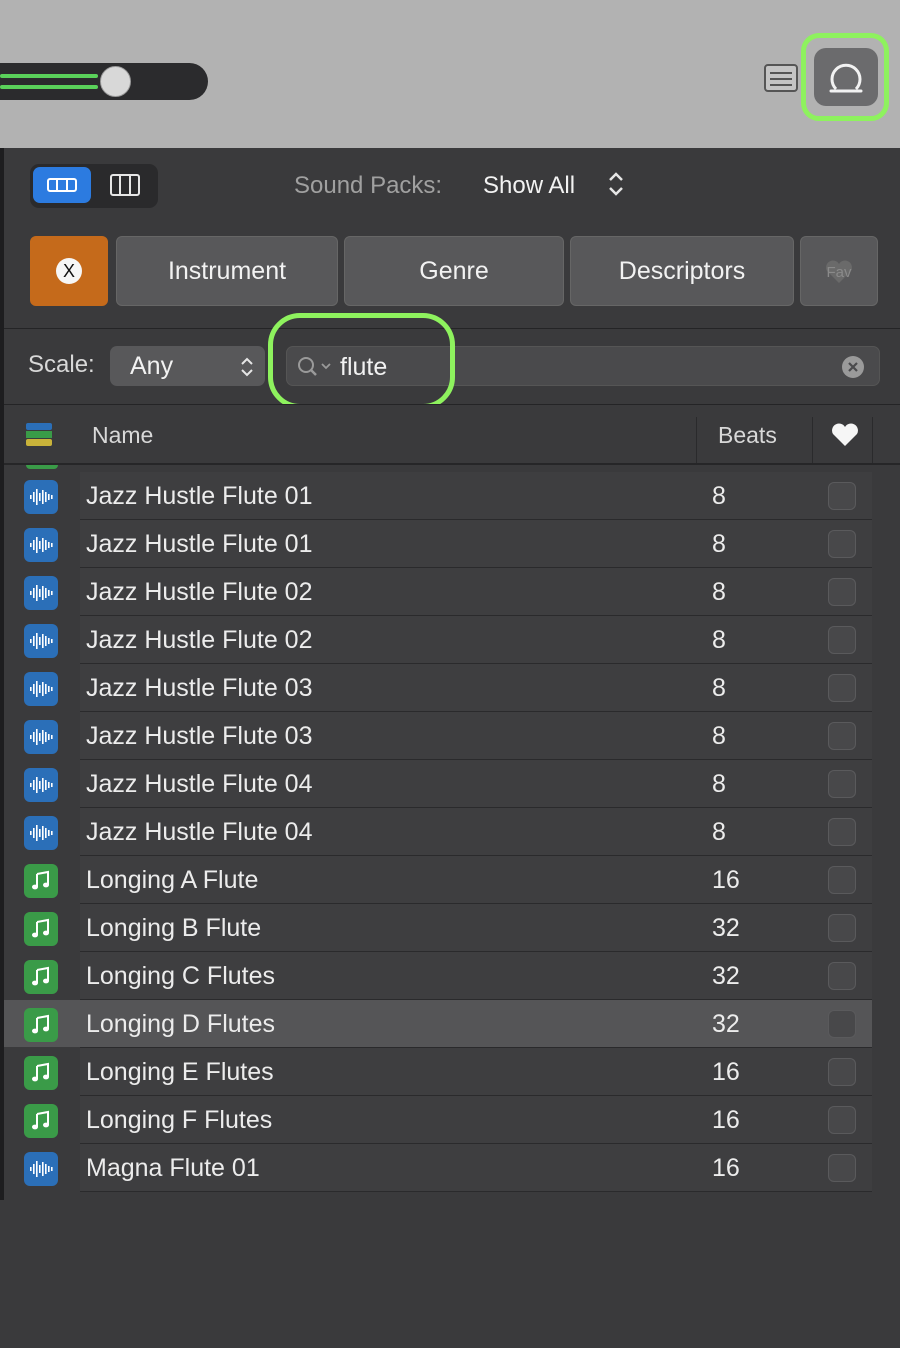 This screenshot has height=1348, width=900. I want to click on column-header-beats: Beats, so click(747, 435).